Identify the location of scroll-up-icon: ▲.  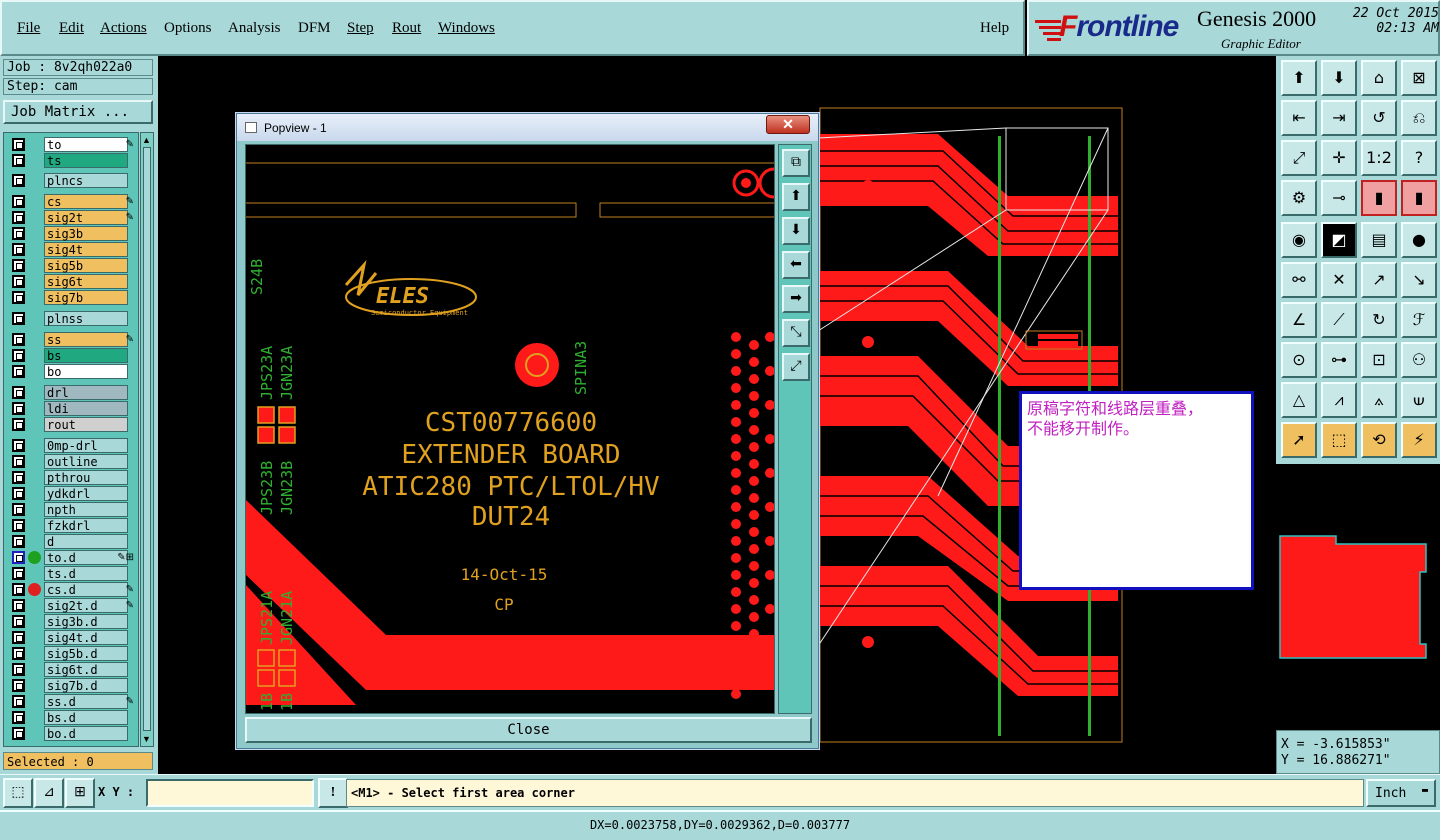
(146, 140).